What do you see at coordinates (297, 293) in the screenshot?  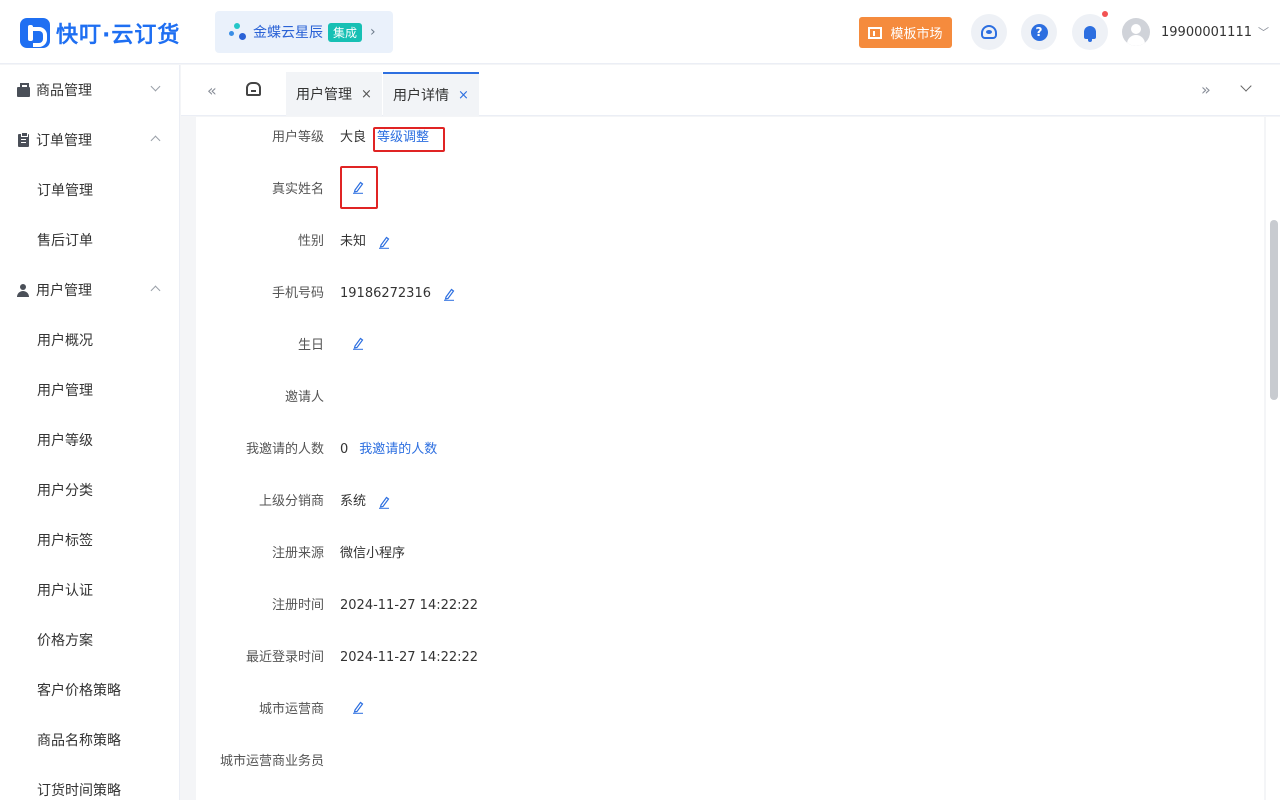 I see `field-label: 手机号码` at bounding box center [297, 293].